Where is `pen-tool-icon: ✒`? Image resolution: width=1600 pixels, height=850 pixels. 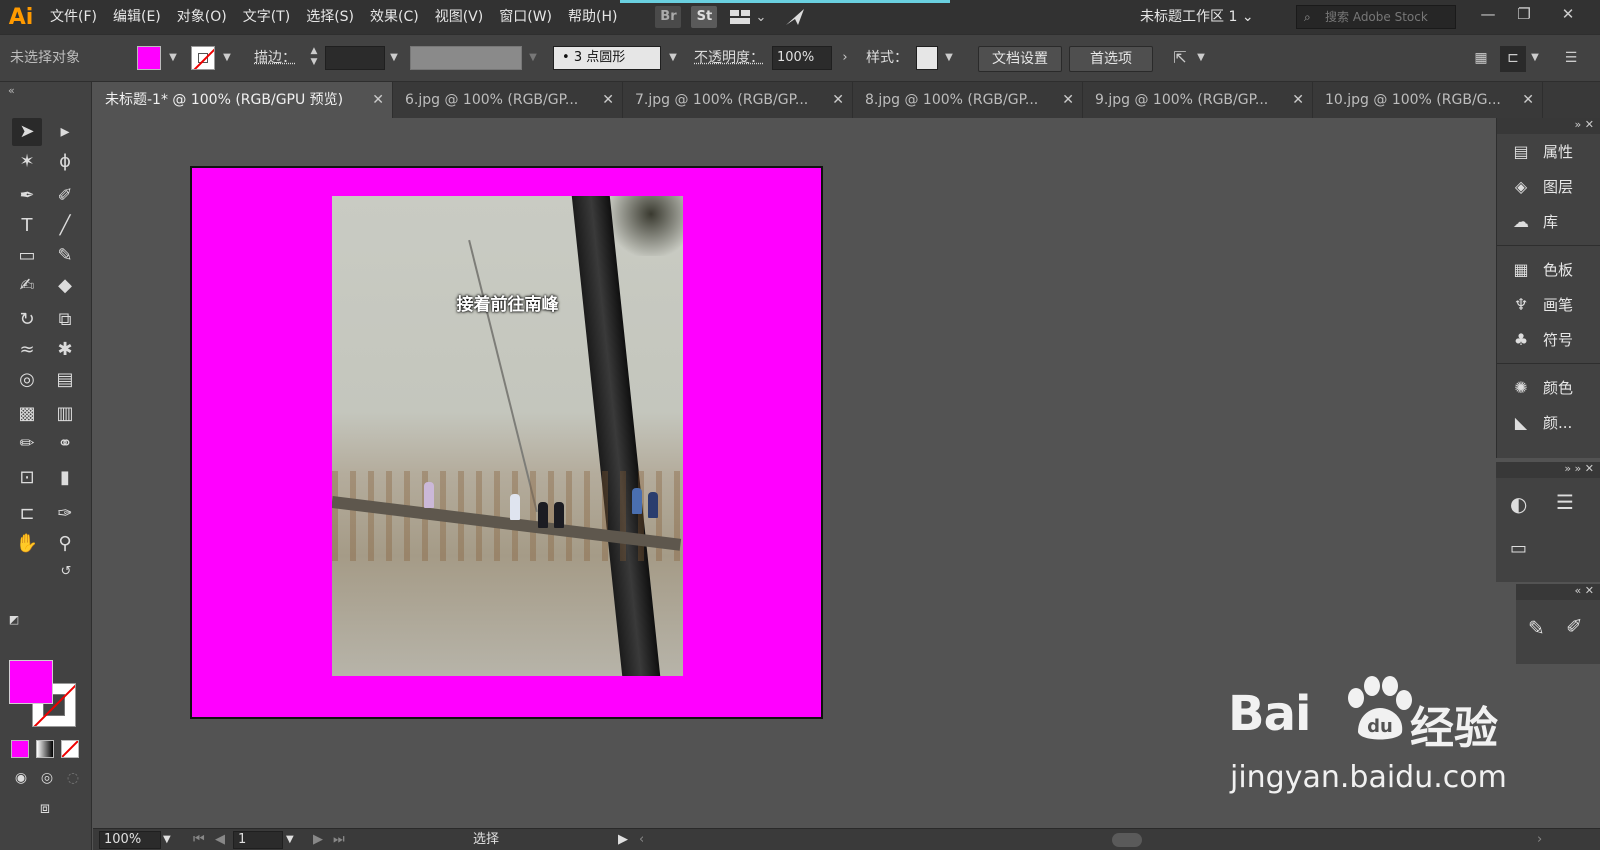 pen-tool-icon: ✒ is located at coordinates (27, 196).